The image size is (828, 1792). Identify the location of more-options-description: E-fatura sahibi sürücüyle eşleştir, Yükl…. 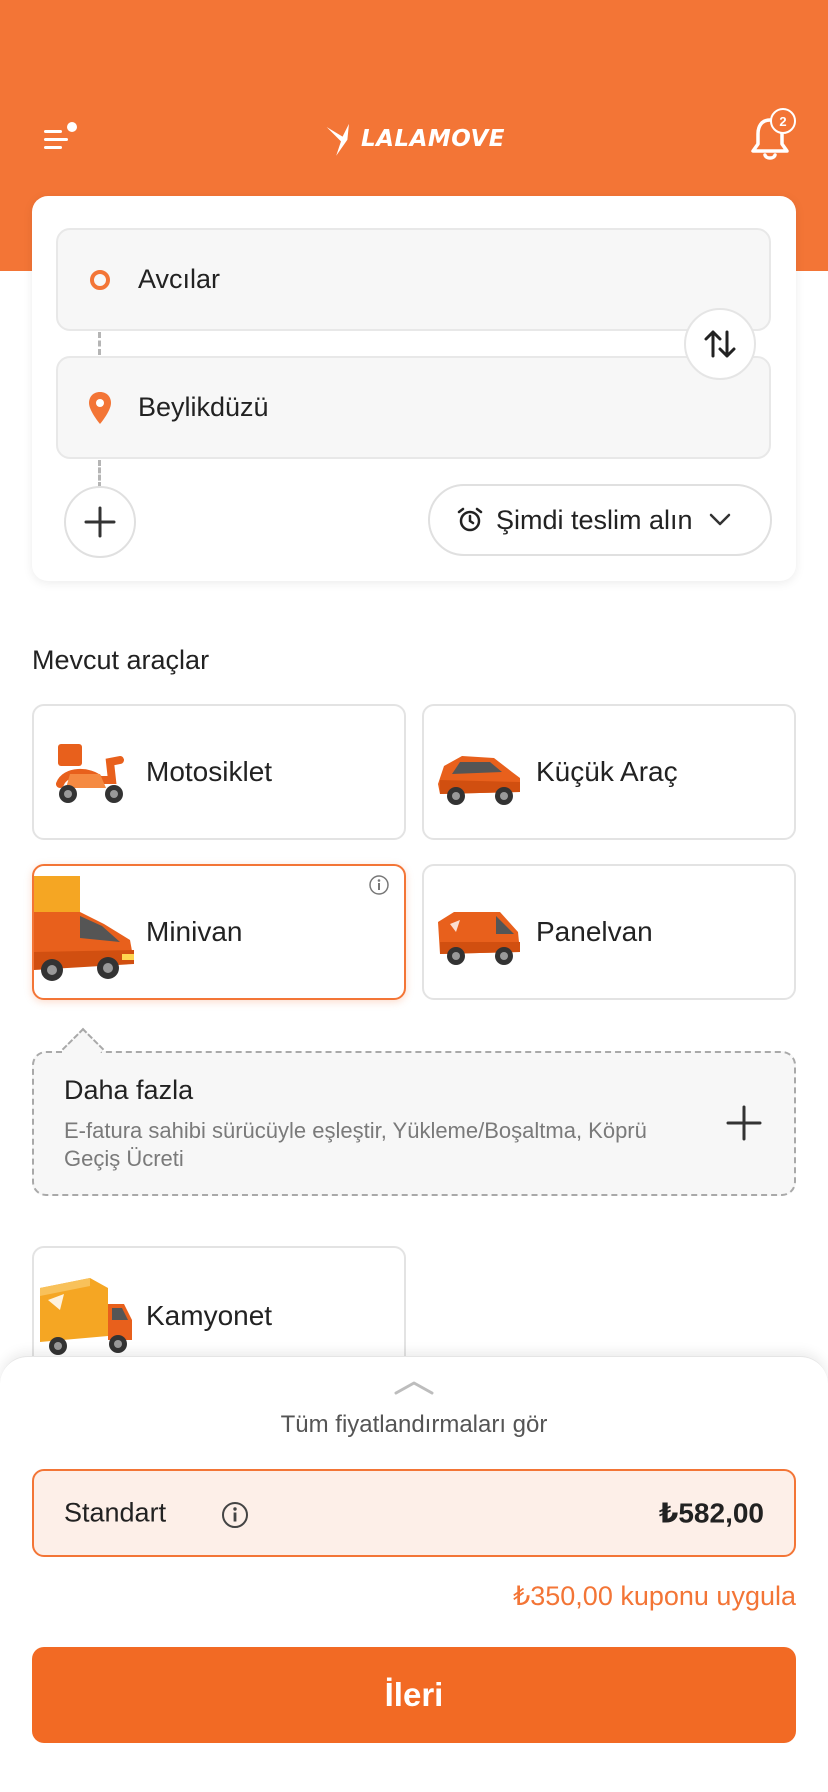
(355, 1144).